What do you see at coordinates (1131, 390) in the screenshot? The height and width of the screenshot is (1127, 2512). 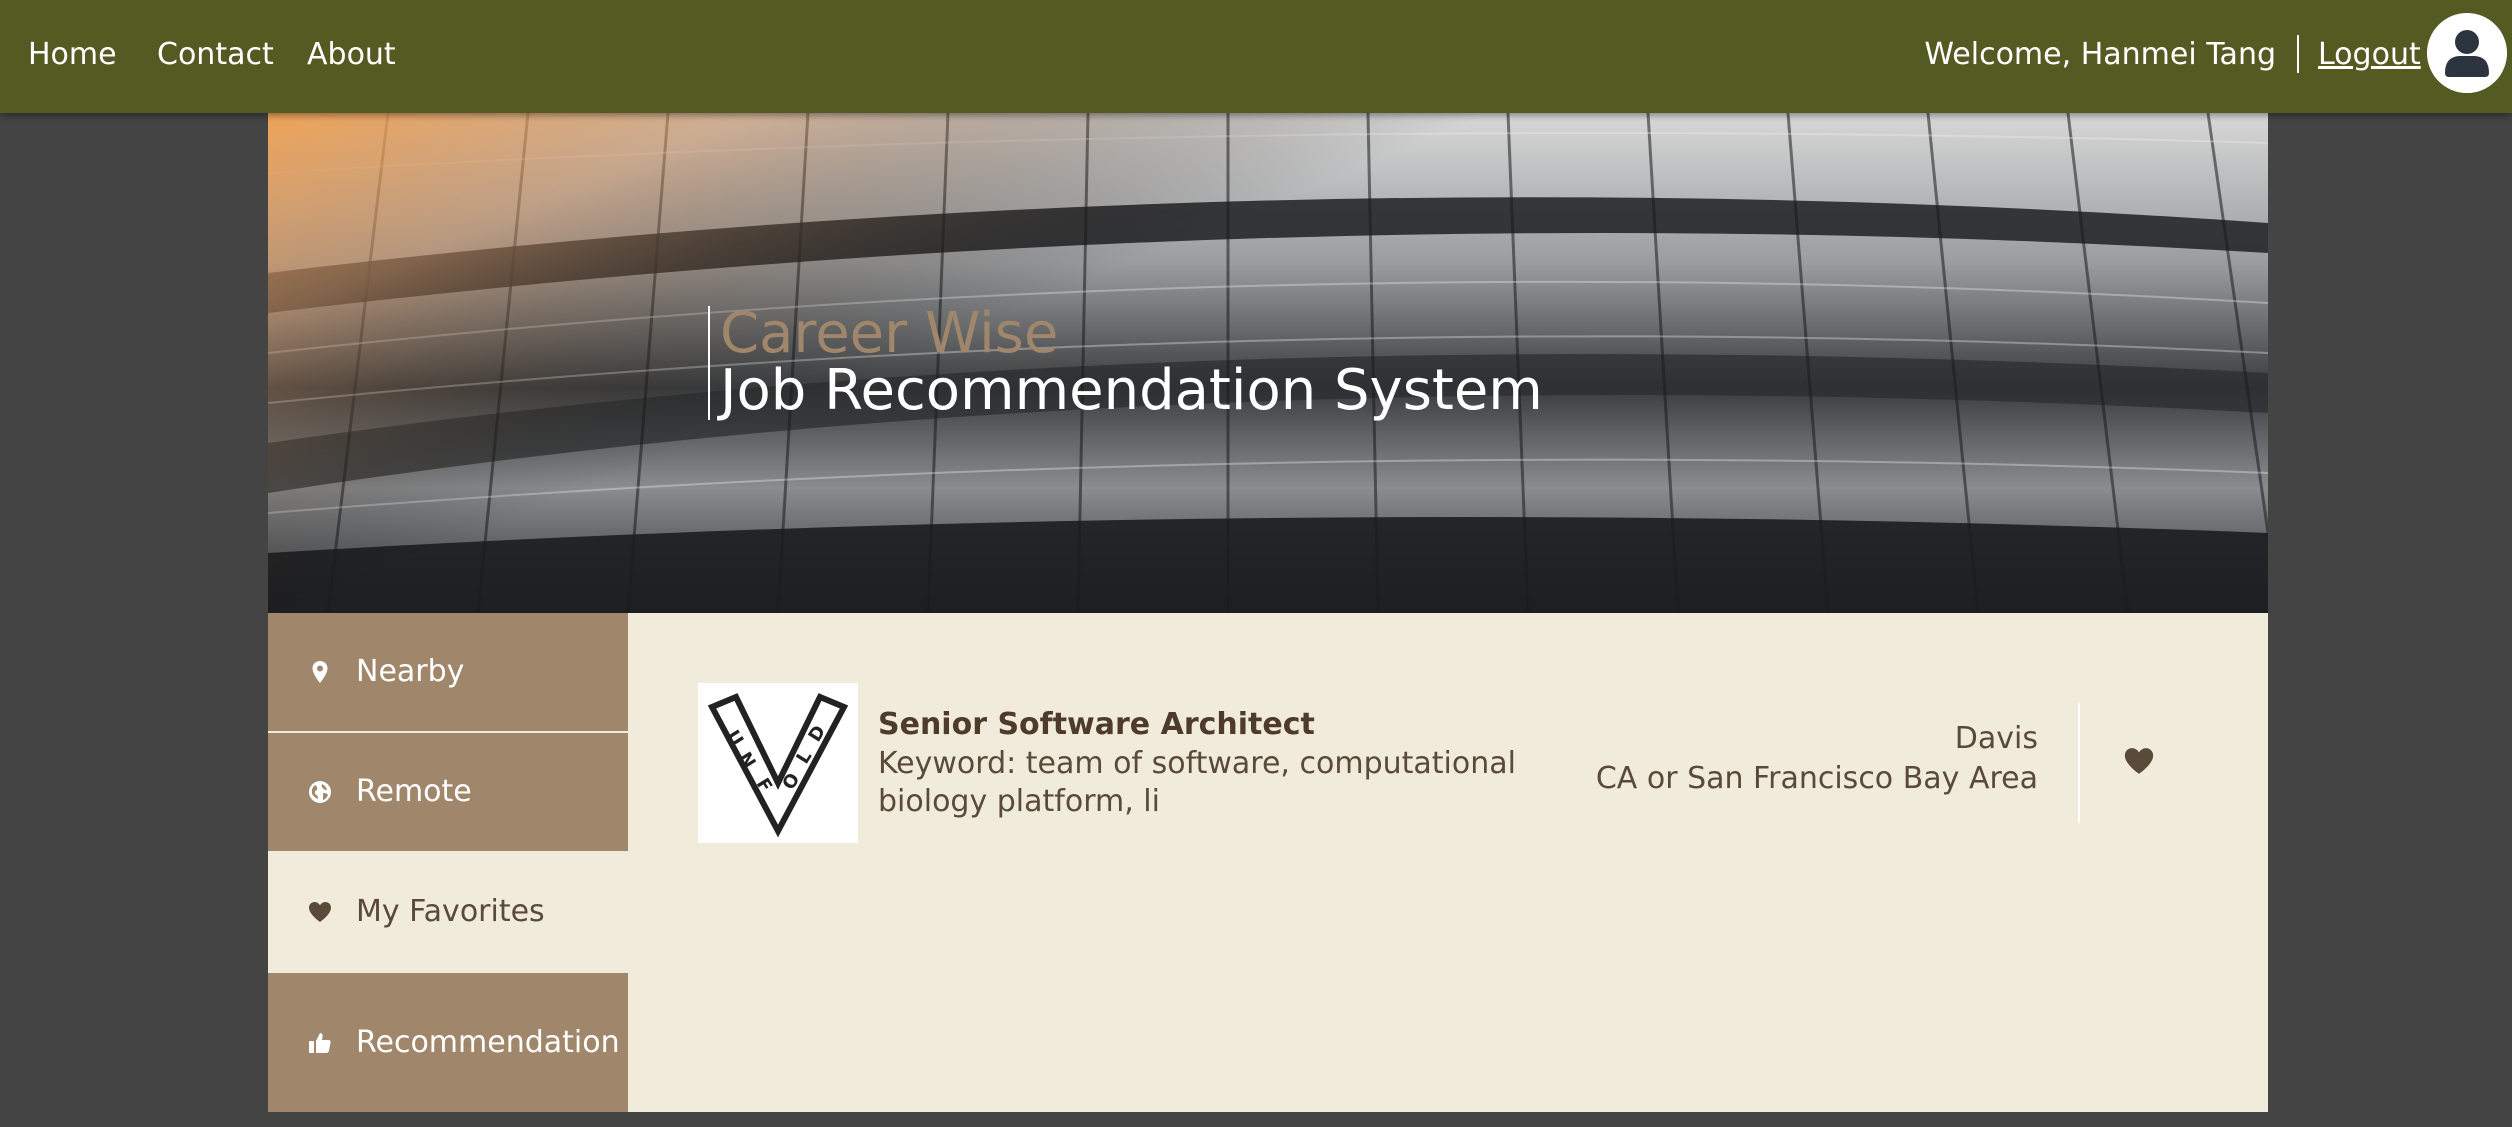 I see `hero-subtitle: Job Recommendation System` at bounding box center [1131, 390].